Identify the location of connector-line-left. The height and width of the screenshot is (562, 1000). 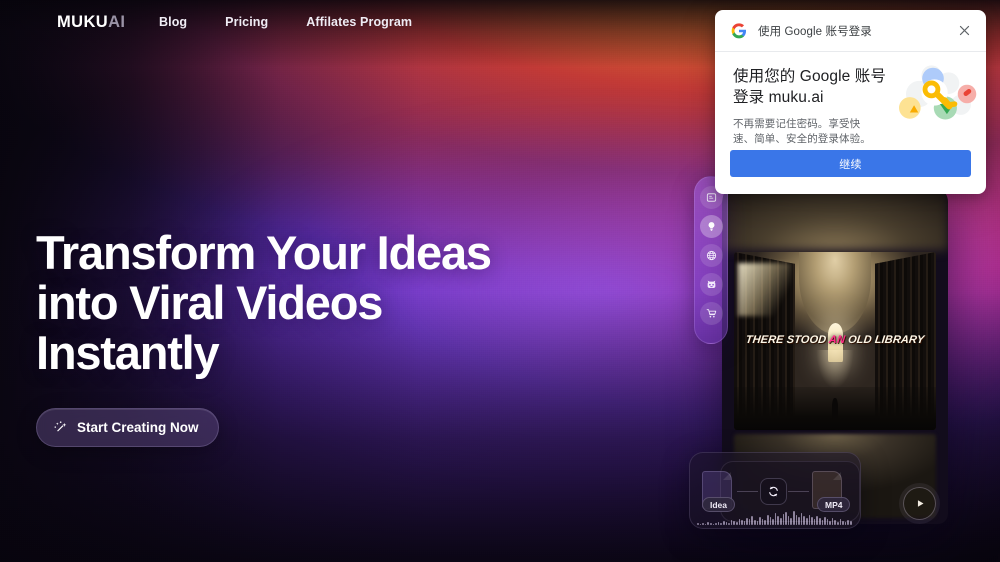
(747, 491).